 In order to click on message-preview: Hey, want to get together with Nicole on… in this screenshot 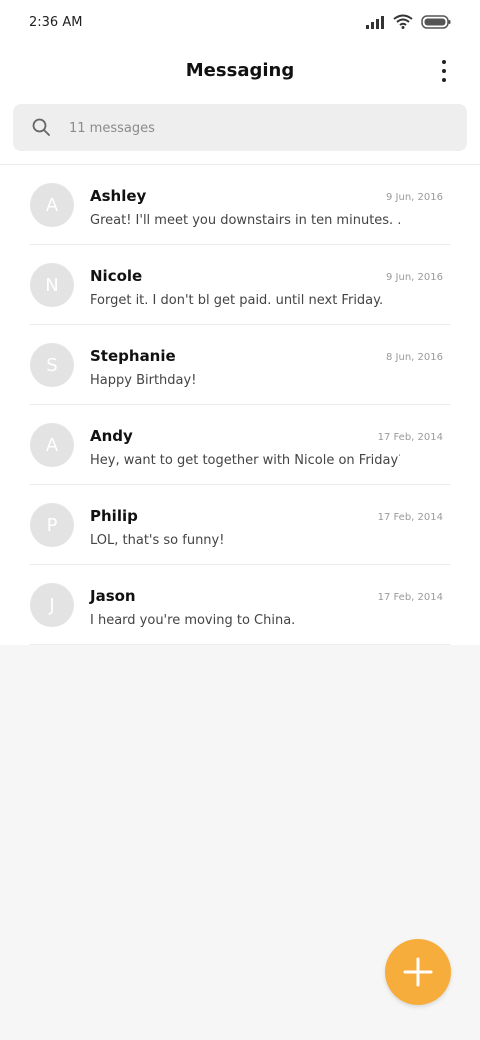, I will do `click(245, 460)`.